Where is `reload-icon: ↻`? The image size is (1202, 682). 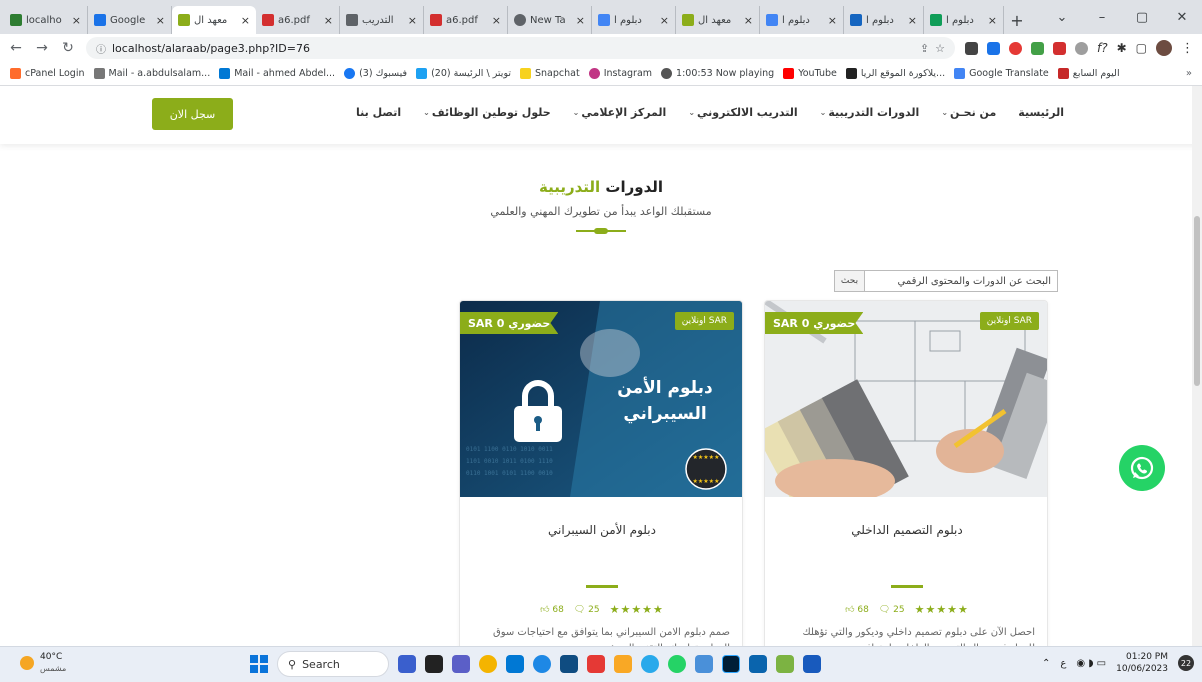
reload-icon: ↻ is located at coordinates (68, 48).